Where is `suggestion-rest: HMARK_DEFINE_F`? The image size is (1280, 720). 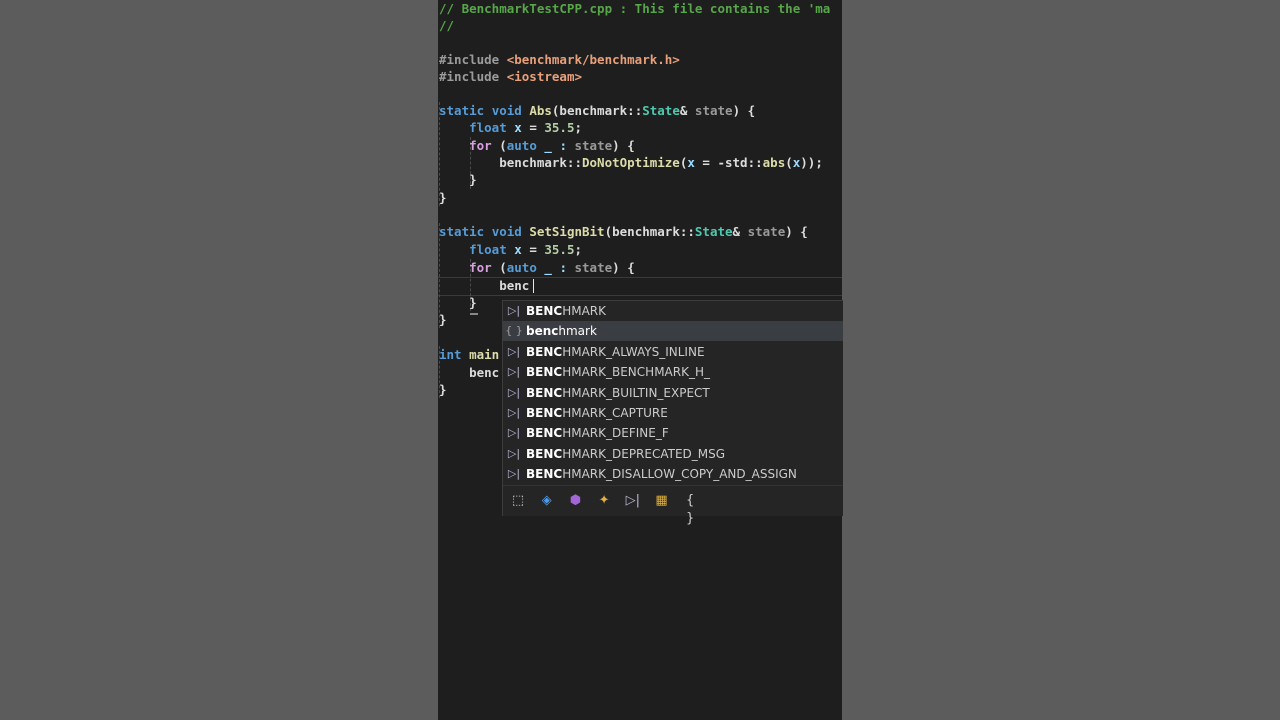 suggestion-rest: HMARK_DEFINE_F is located at coordinates (615, 433).